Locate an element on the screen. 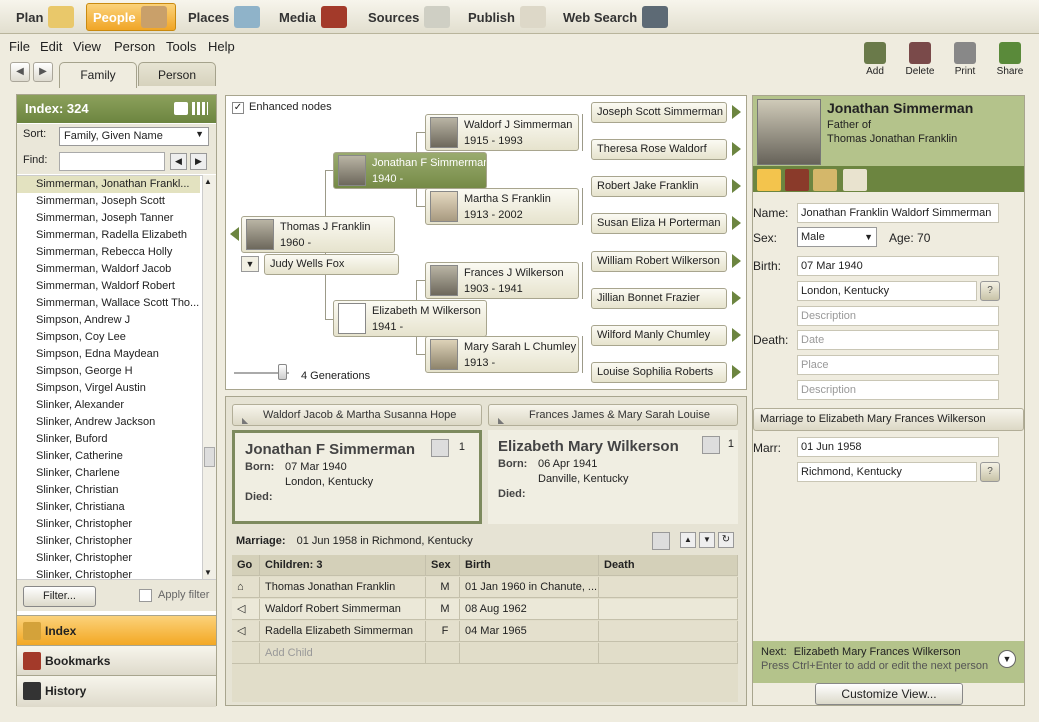 The height and width of the screenshot is (722, 1039). husband-parents-button: ◣ Waldorf Jacob & Martha Susanna Hope is located at coordinates (357, 415).